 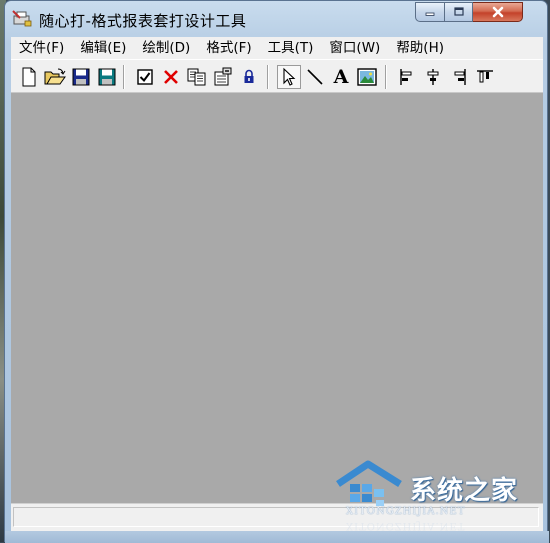 I want to click on open-folder-icon, so click(x=55, y=76).